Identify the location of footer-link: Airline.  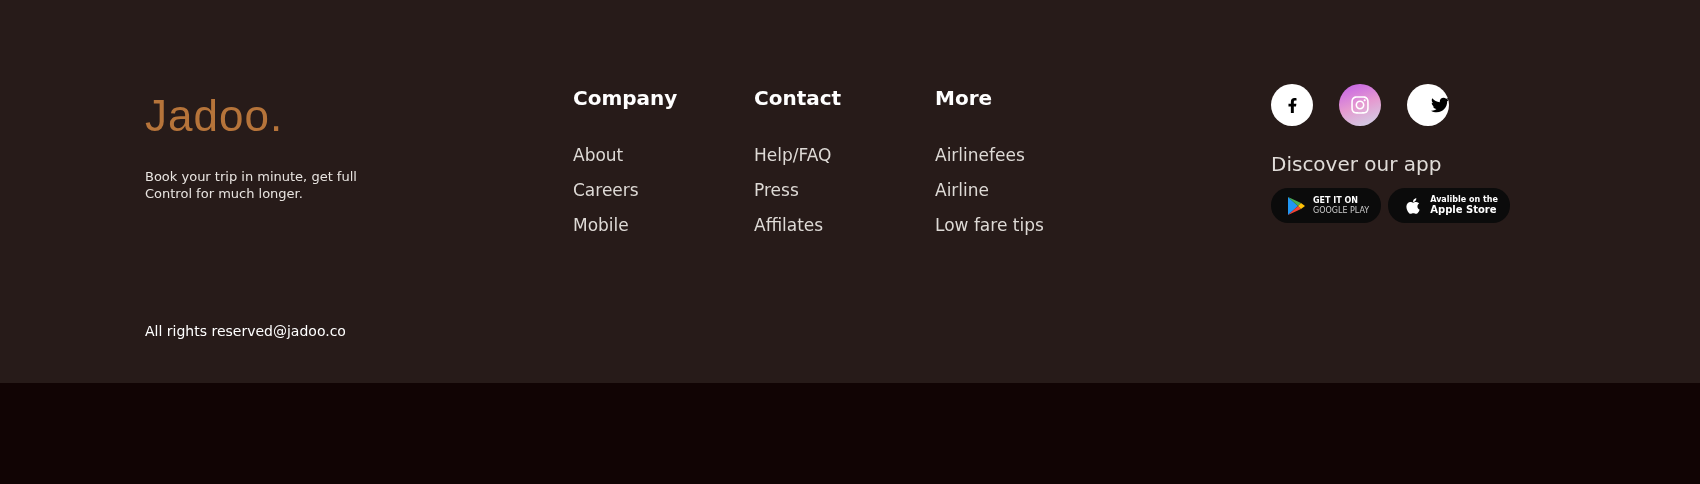
(962, 190).